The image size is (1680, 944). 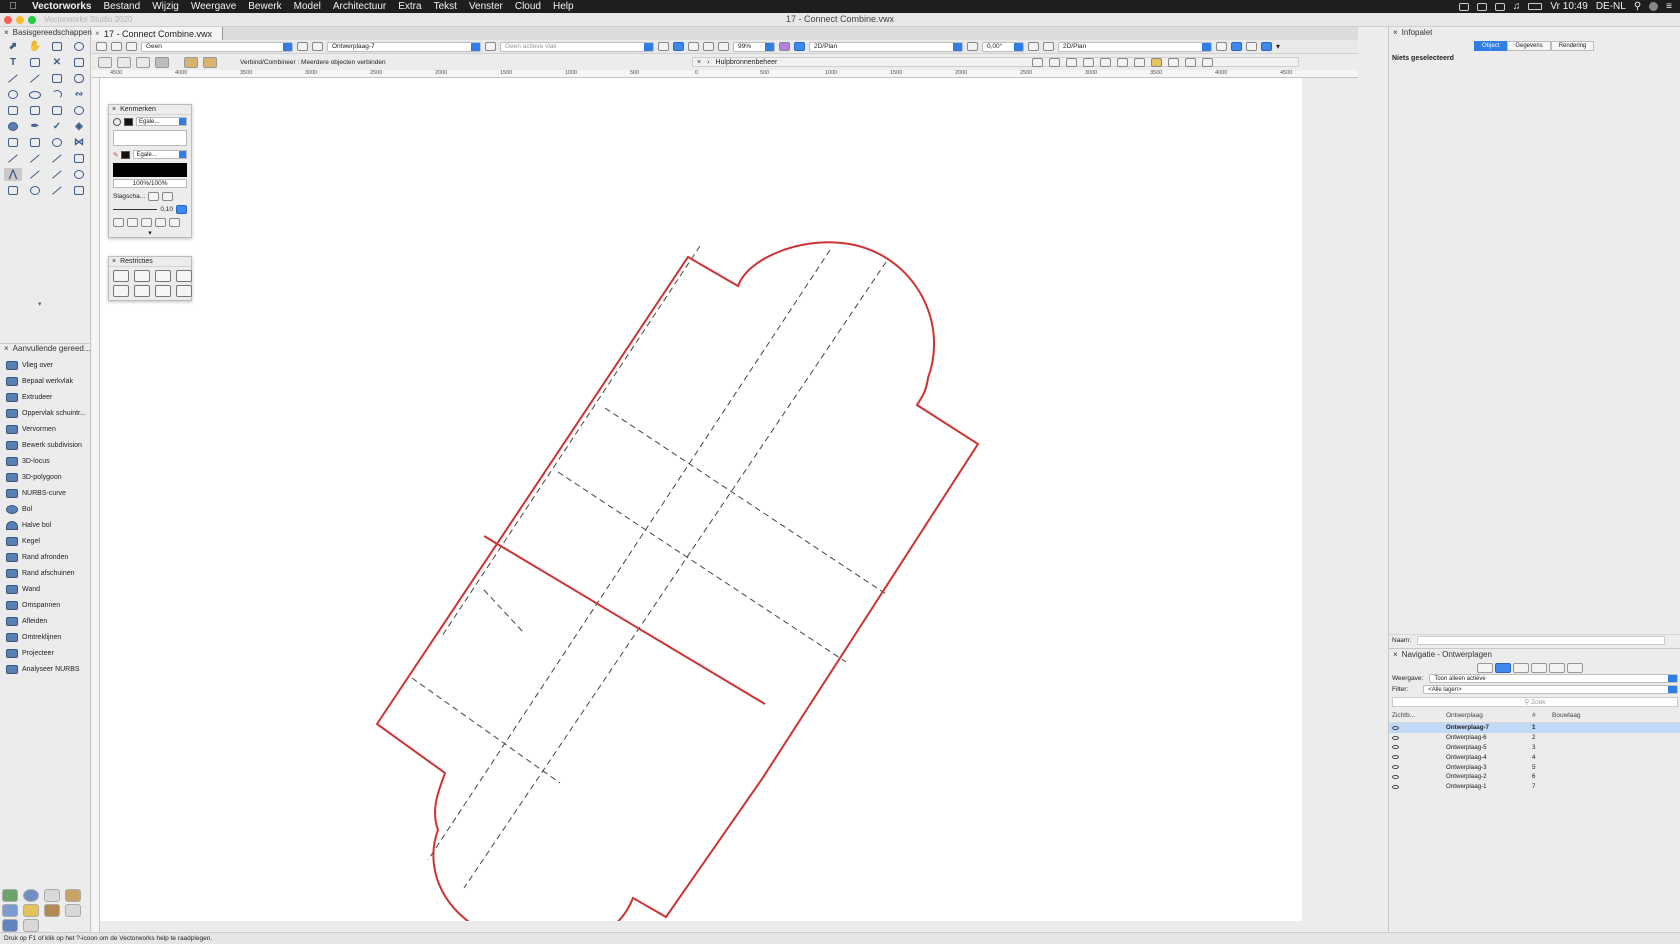 I want to click on user-avatar, so click(x=1654, y=6).